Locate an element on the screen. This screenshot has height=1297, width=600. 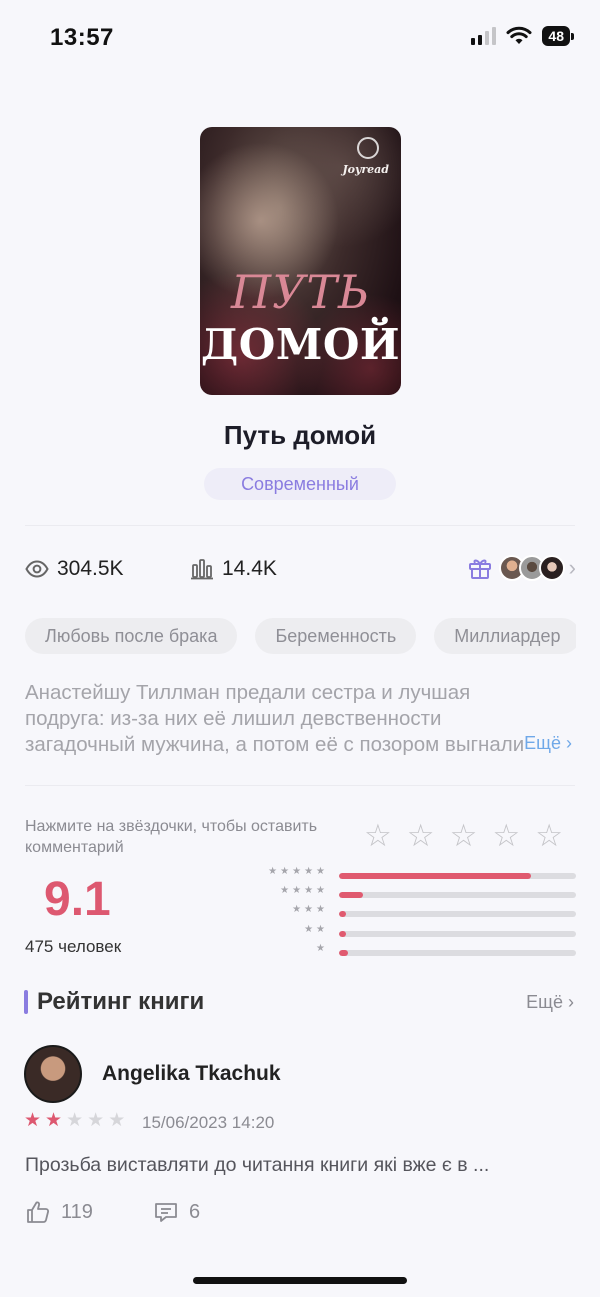
rating-distribution-row: ★ is located at coordinates (418, 950).